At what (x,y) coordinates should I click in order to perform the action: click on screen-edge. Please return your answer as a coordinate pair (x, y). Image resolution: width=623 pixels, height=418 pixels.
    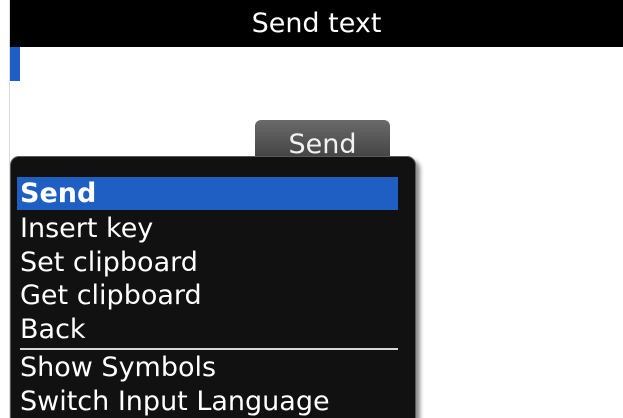
    Looking at the image, I should click on (5, 209).